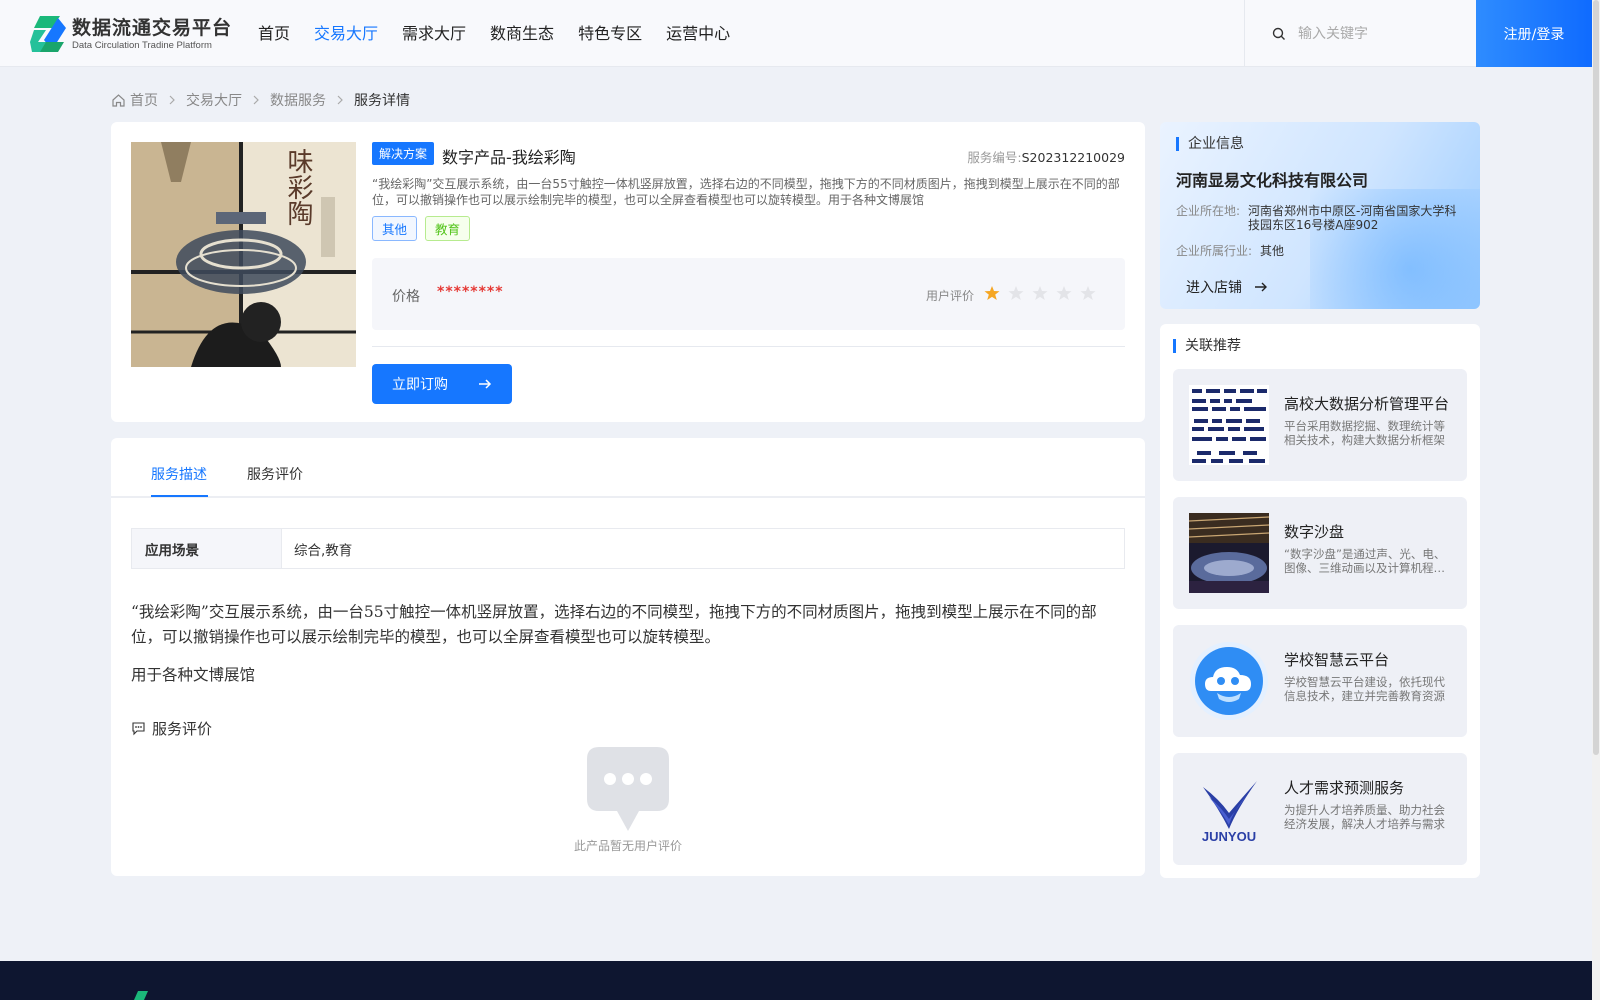 This screenshot has width=1600, height=1000. What do you see at coordinates (522, 34) in the screenshot?
I see `nav-ecosystem: 数商生态` at bounding box center [522, 34].